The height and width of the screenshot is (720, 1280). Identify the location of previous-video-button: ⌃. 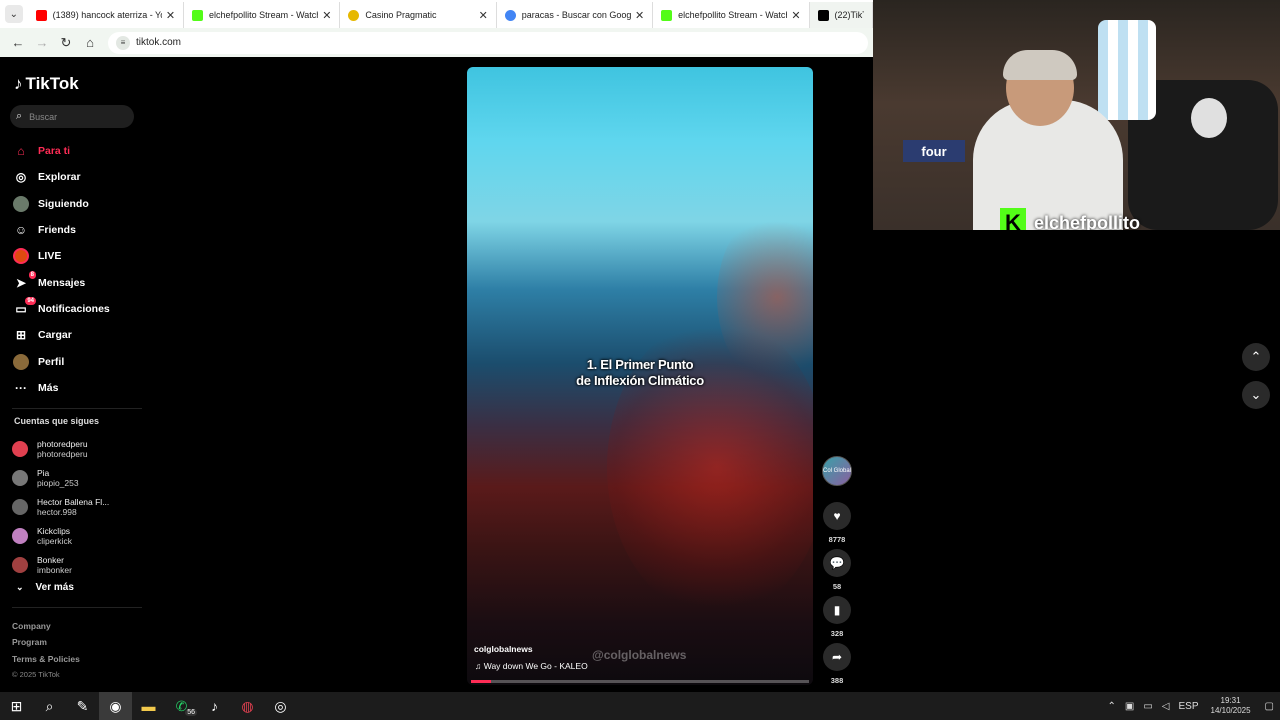
(1256, 357).